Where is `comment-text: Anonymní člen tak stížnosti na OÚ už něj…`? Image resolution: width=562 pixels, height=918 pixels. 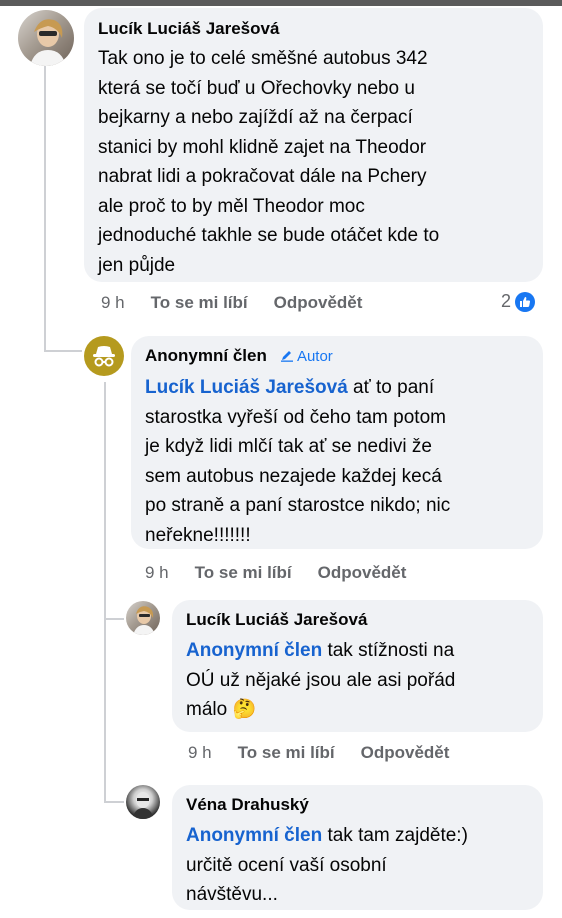
comment-text: Anonymní člen tak stížnosti na OÚ už něj… is located at coordinates (321, 680).